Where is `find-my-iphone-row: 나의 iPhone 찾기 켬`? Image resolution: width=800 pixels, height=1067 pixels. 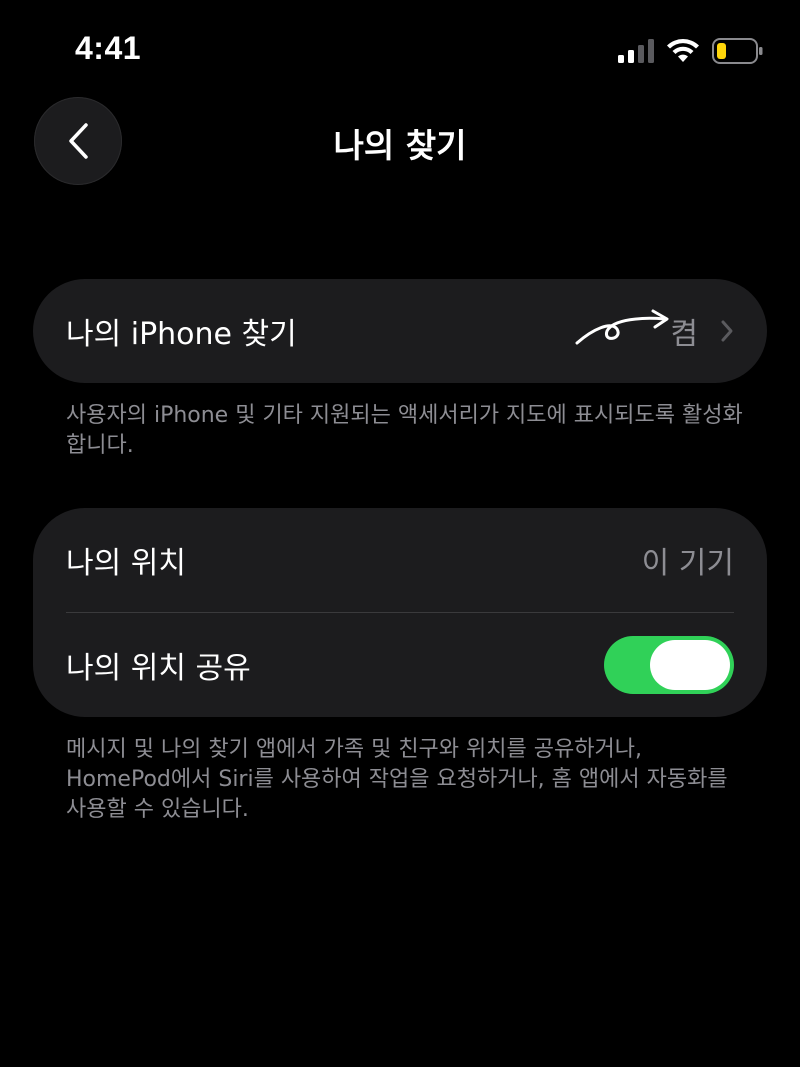
find-my-iphone-row: 나의 iPhone 찾기 켬 is located at coordinates (400, 331).